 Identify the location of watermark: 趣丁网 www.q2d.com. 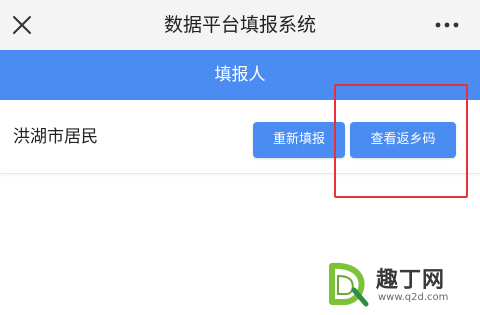
(401, 285).